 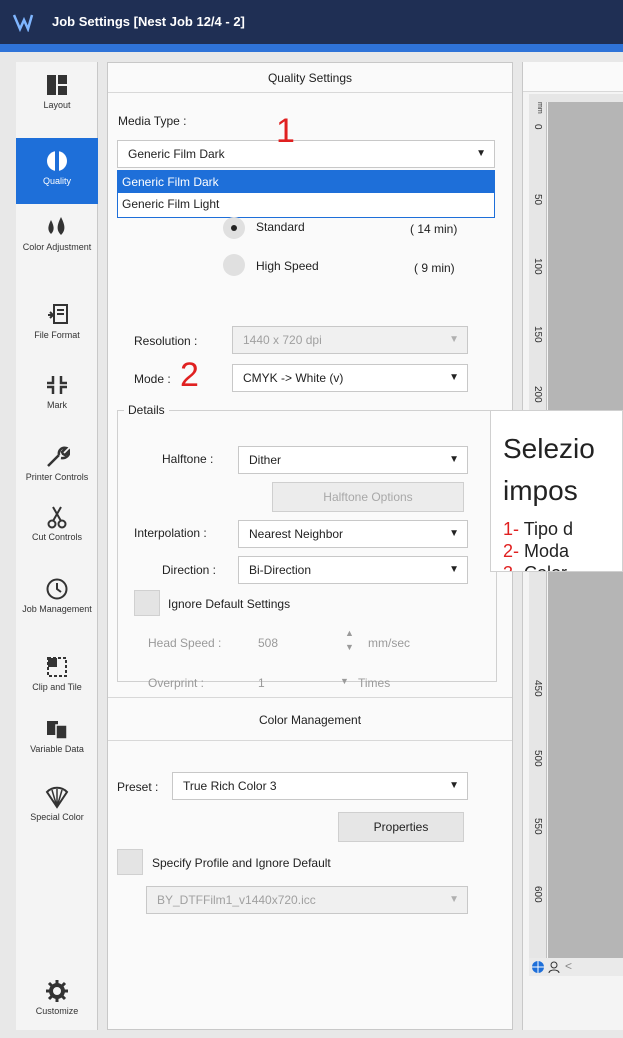 I want to click on callout-item-text: Tipo d, so click(x=546, y=529).